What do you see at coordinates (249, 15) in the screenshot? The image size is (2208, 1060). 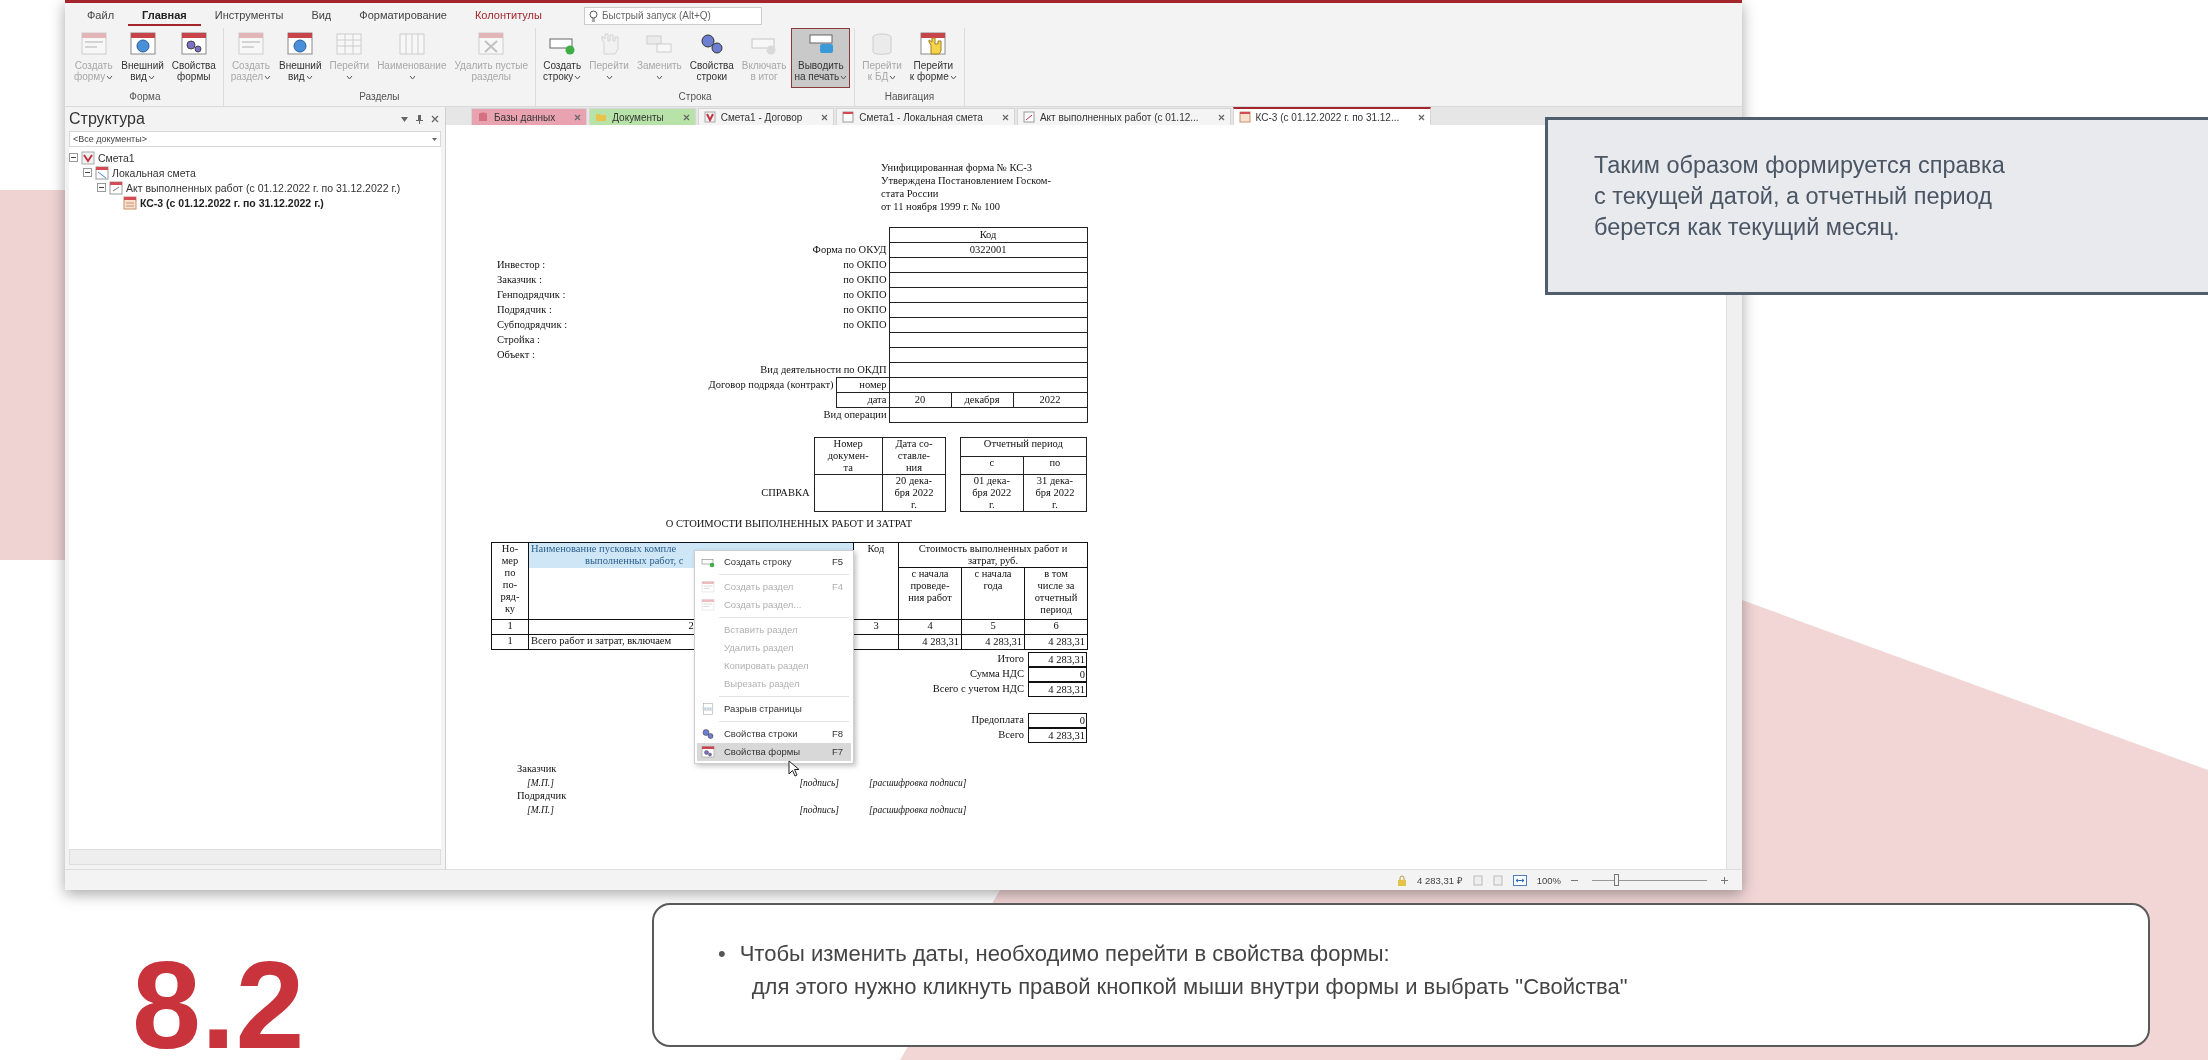 I see `ribbon-tab: Инструменты` at bounding box center [249, 15].